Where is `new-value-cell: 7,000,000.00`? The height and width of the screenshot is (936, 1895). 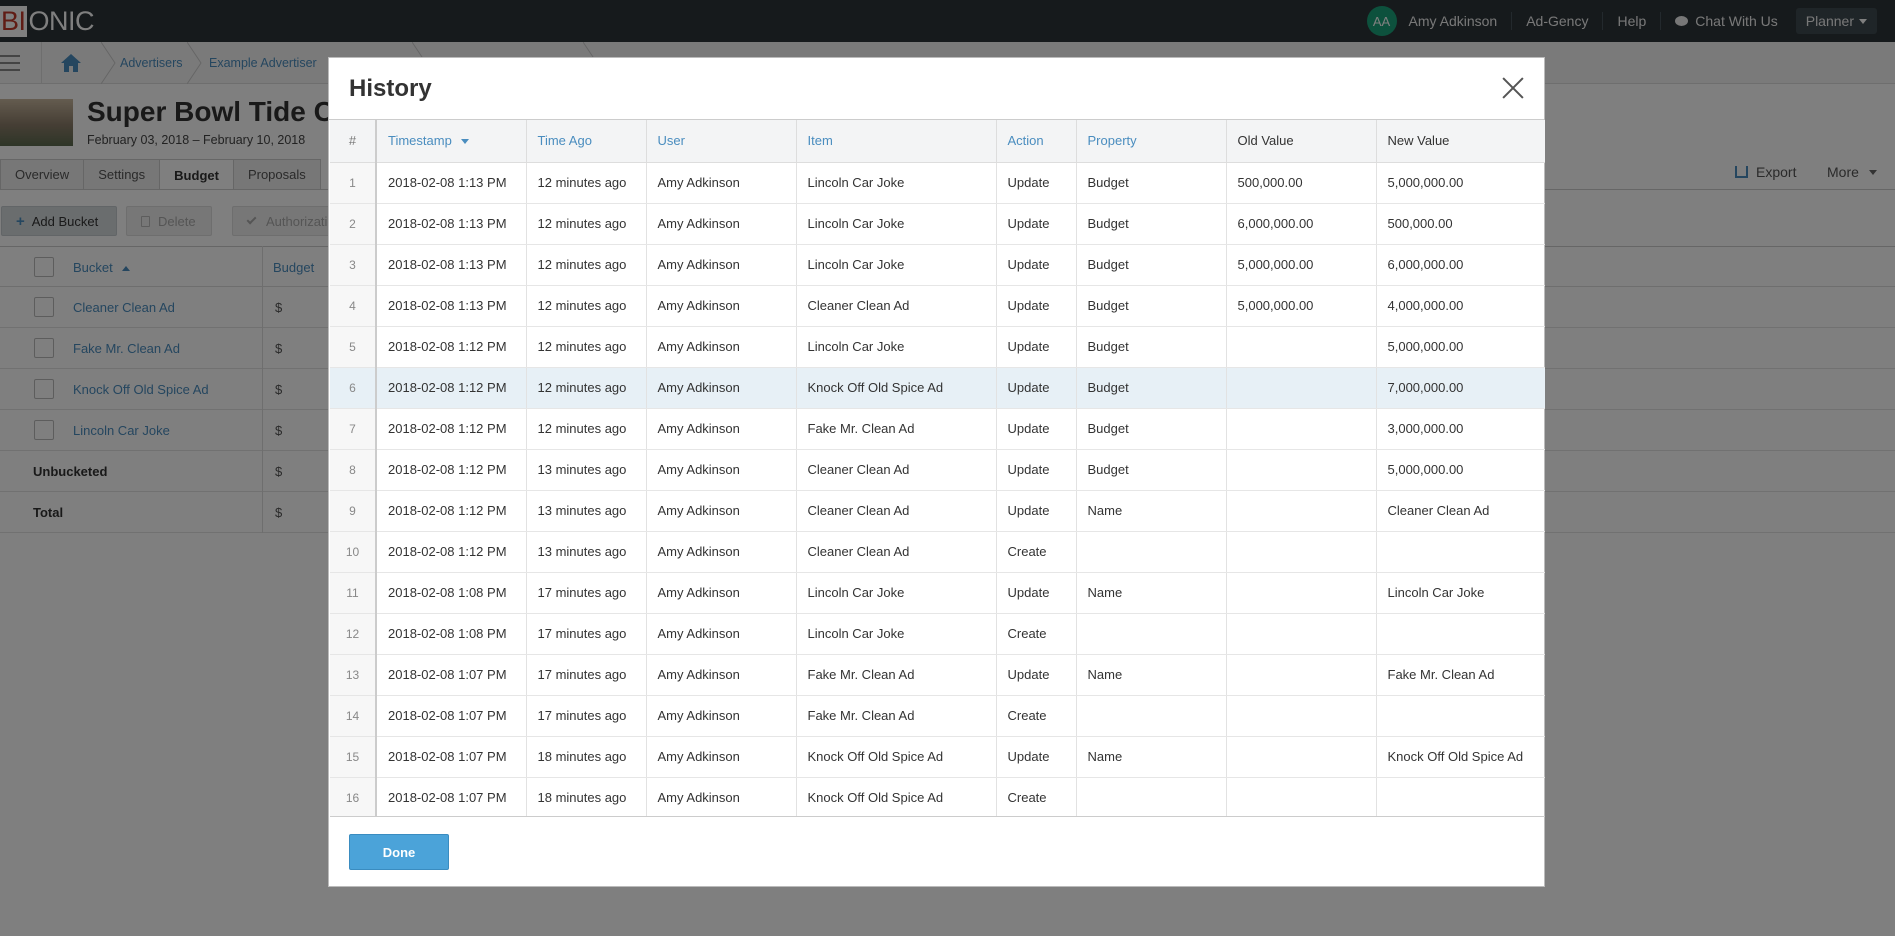 new-value-cell: 7,000,000.00 is located at coordinates (1460, 388).